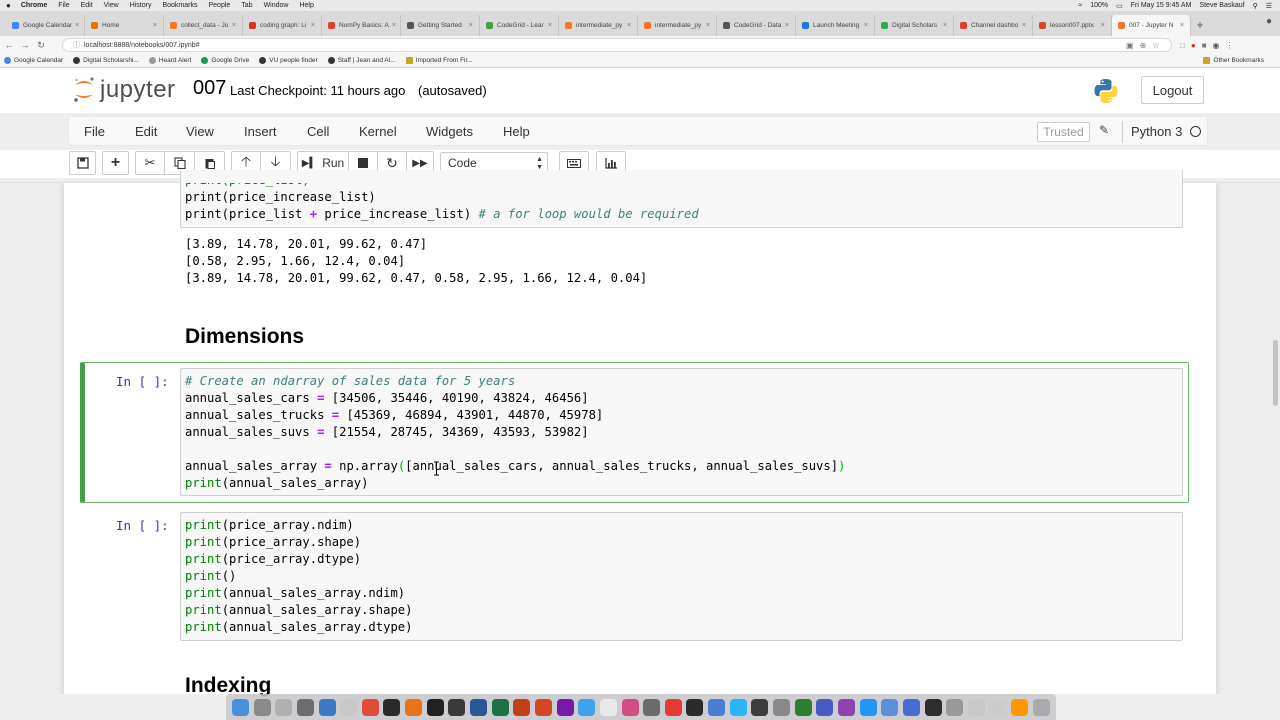  I want to click on extension-icon-3: ■, so click(1204, 45).